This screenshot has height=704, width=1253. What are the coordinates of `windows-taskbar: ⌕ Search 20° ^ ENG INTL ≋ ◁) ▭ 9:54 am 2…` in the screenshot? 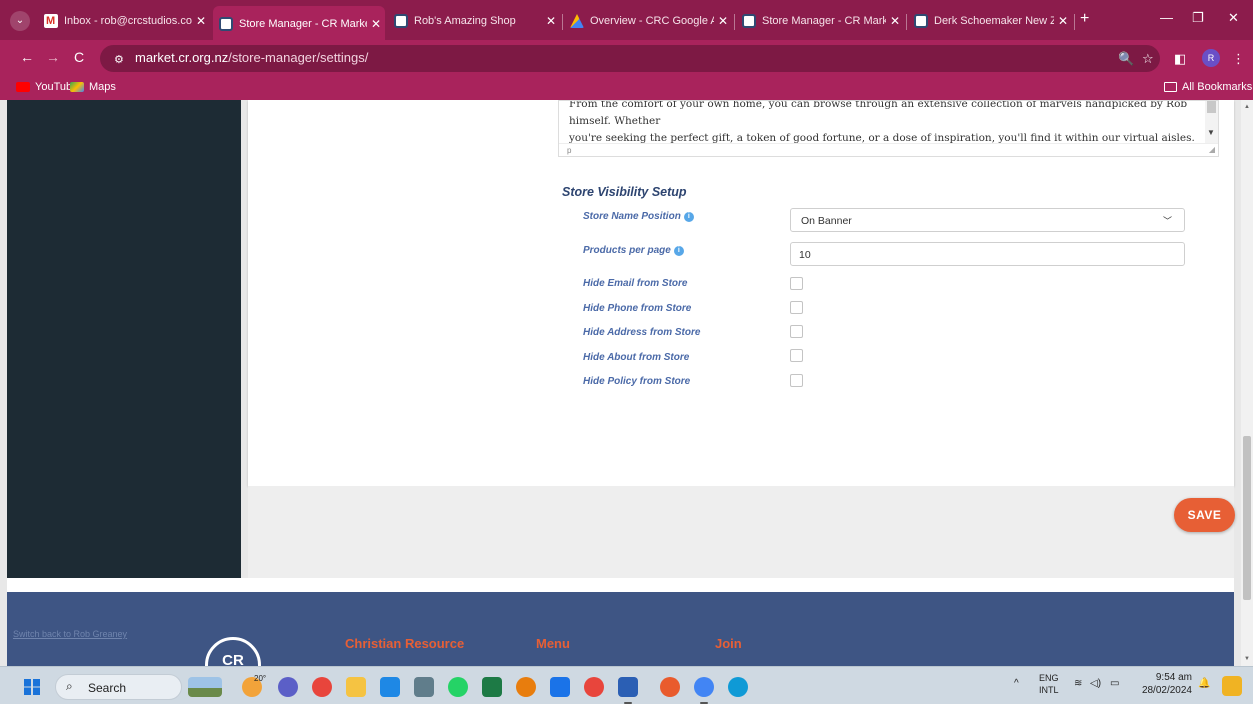 It's located at (626, 685).